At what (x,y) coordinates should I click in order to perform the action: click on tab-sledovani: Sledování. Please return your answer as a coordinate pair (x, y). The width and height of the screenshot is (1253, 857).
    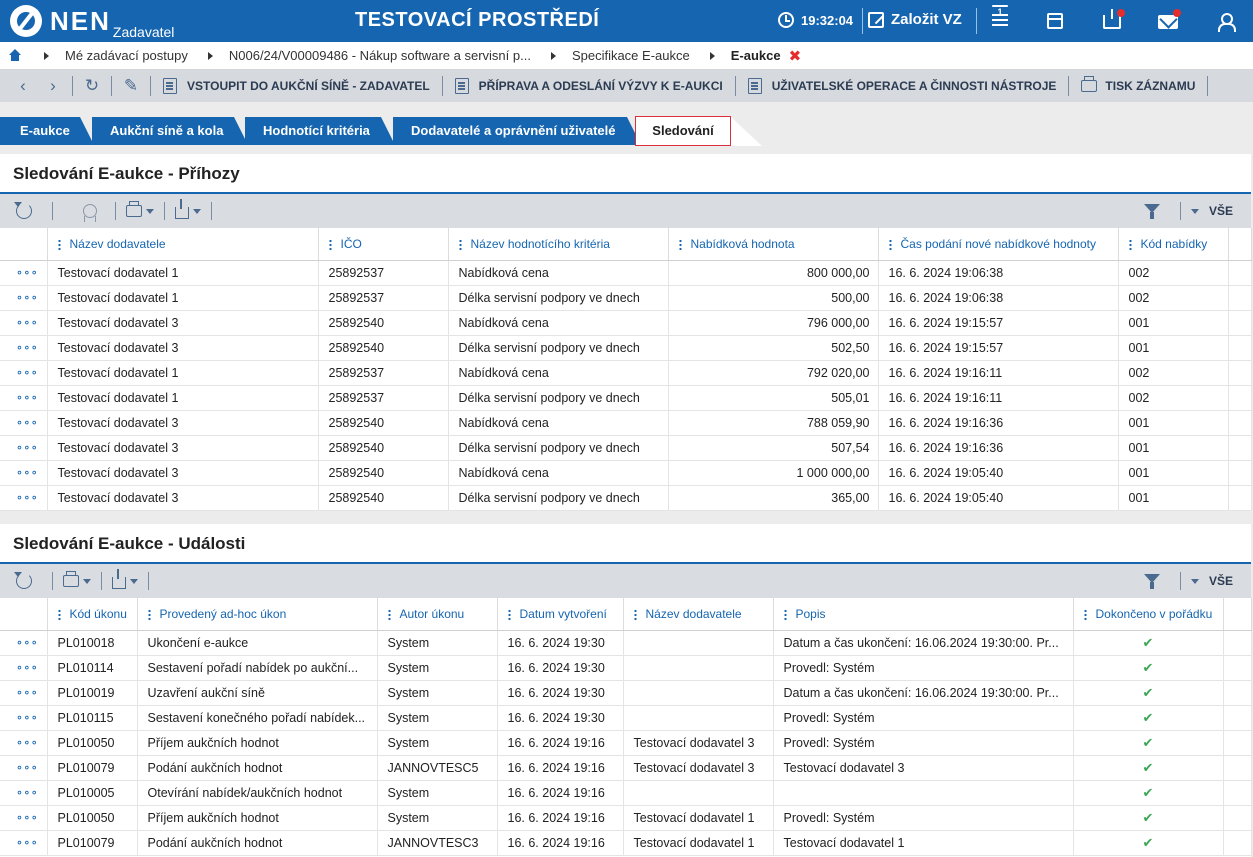
    Looking at the image, I should click on (683, 131).